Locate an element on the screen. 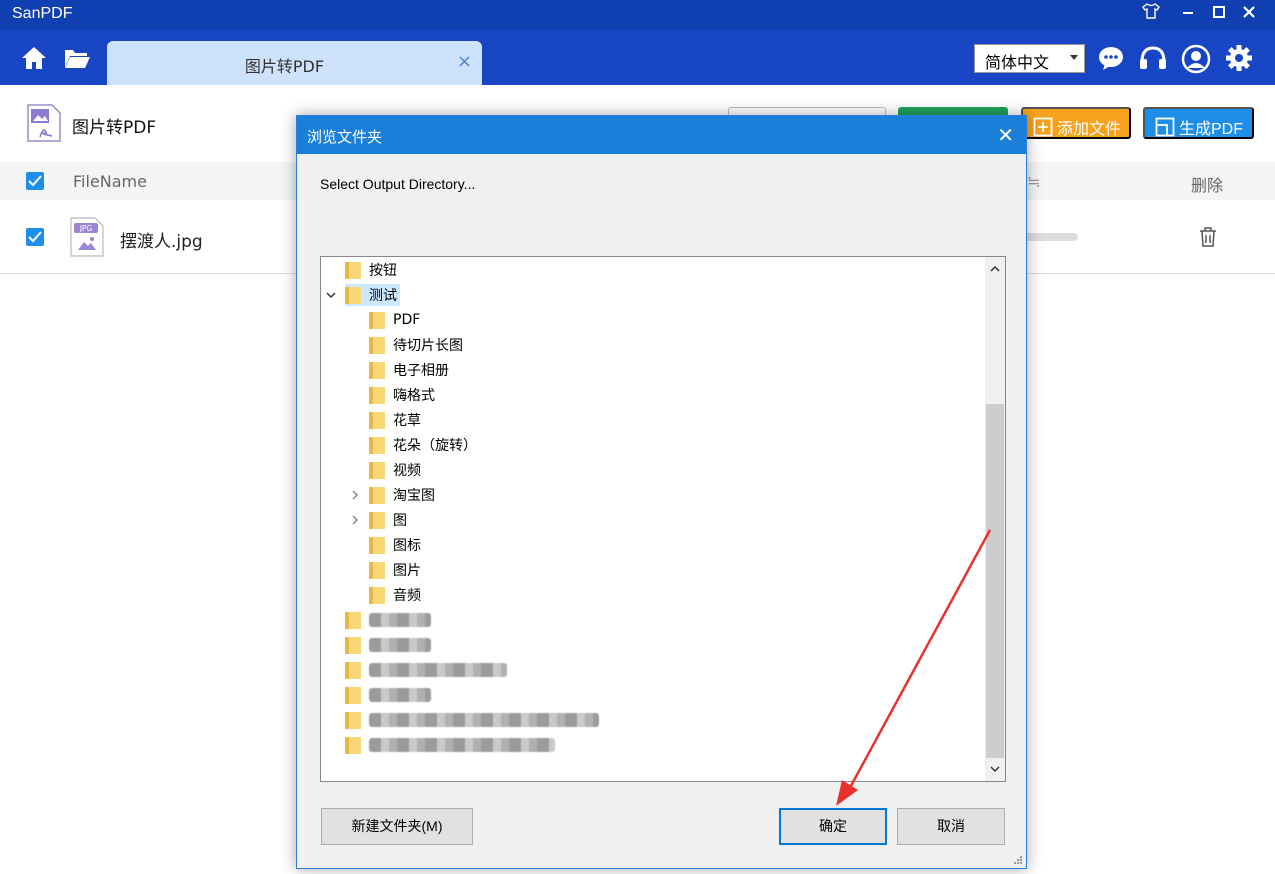 The height and width of the screenshot is (874, 1275). tshirt-icon is located at coordinates (1151, 14).